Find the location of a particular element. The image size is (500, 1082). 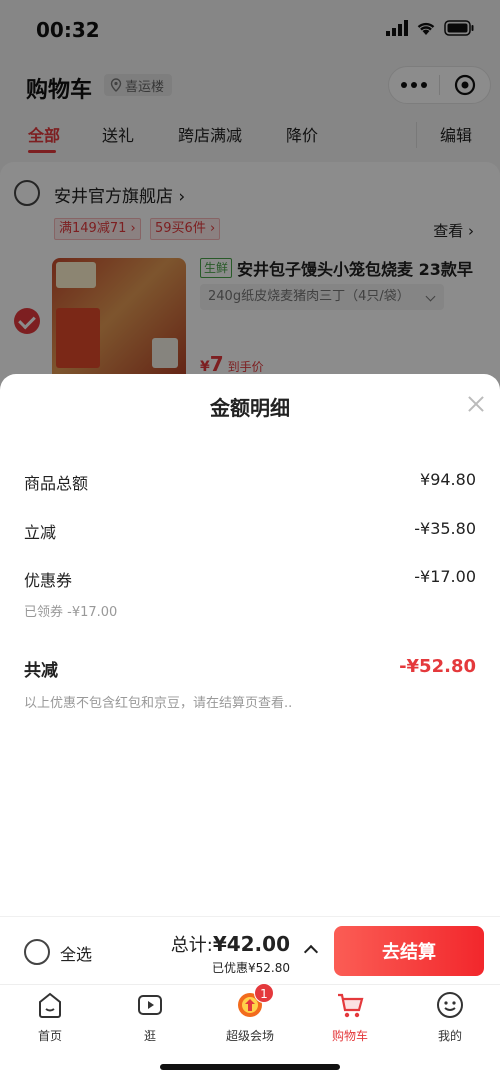

row-label: 商品总额 is located at coordinates (56, 483).